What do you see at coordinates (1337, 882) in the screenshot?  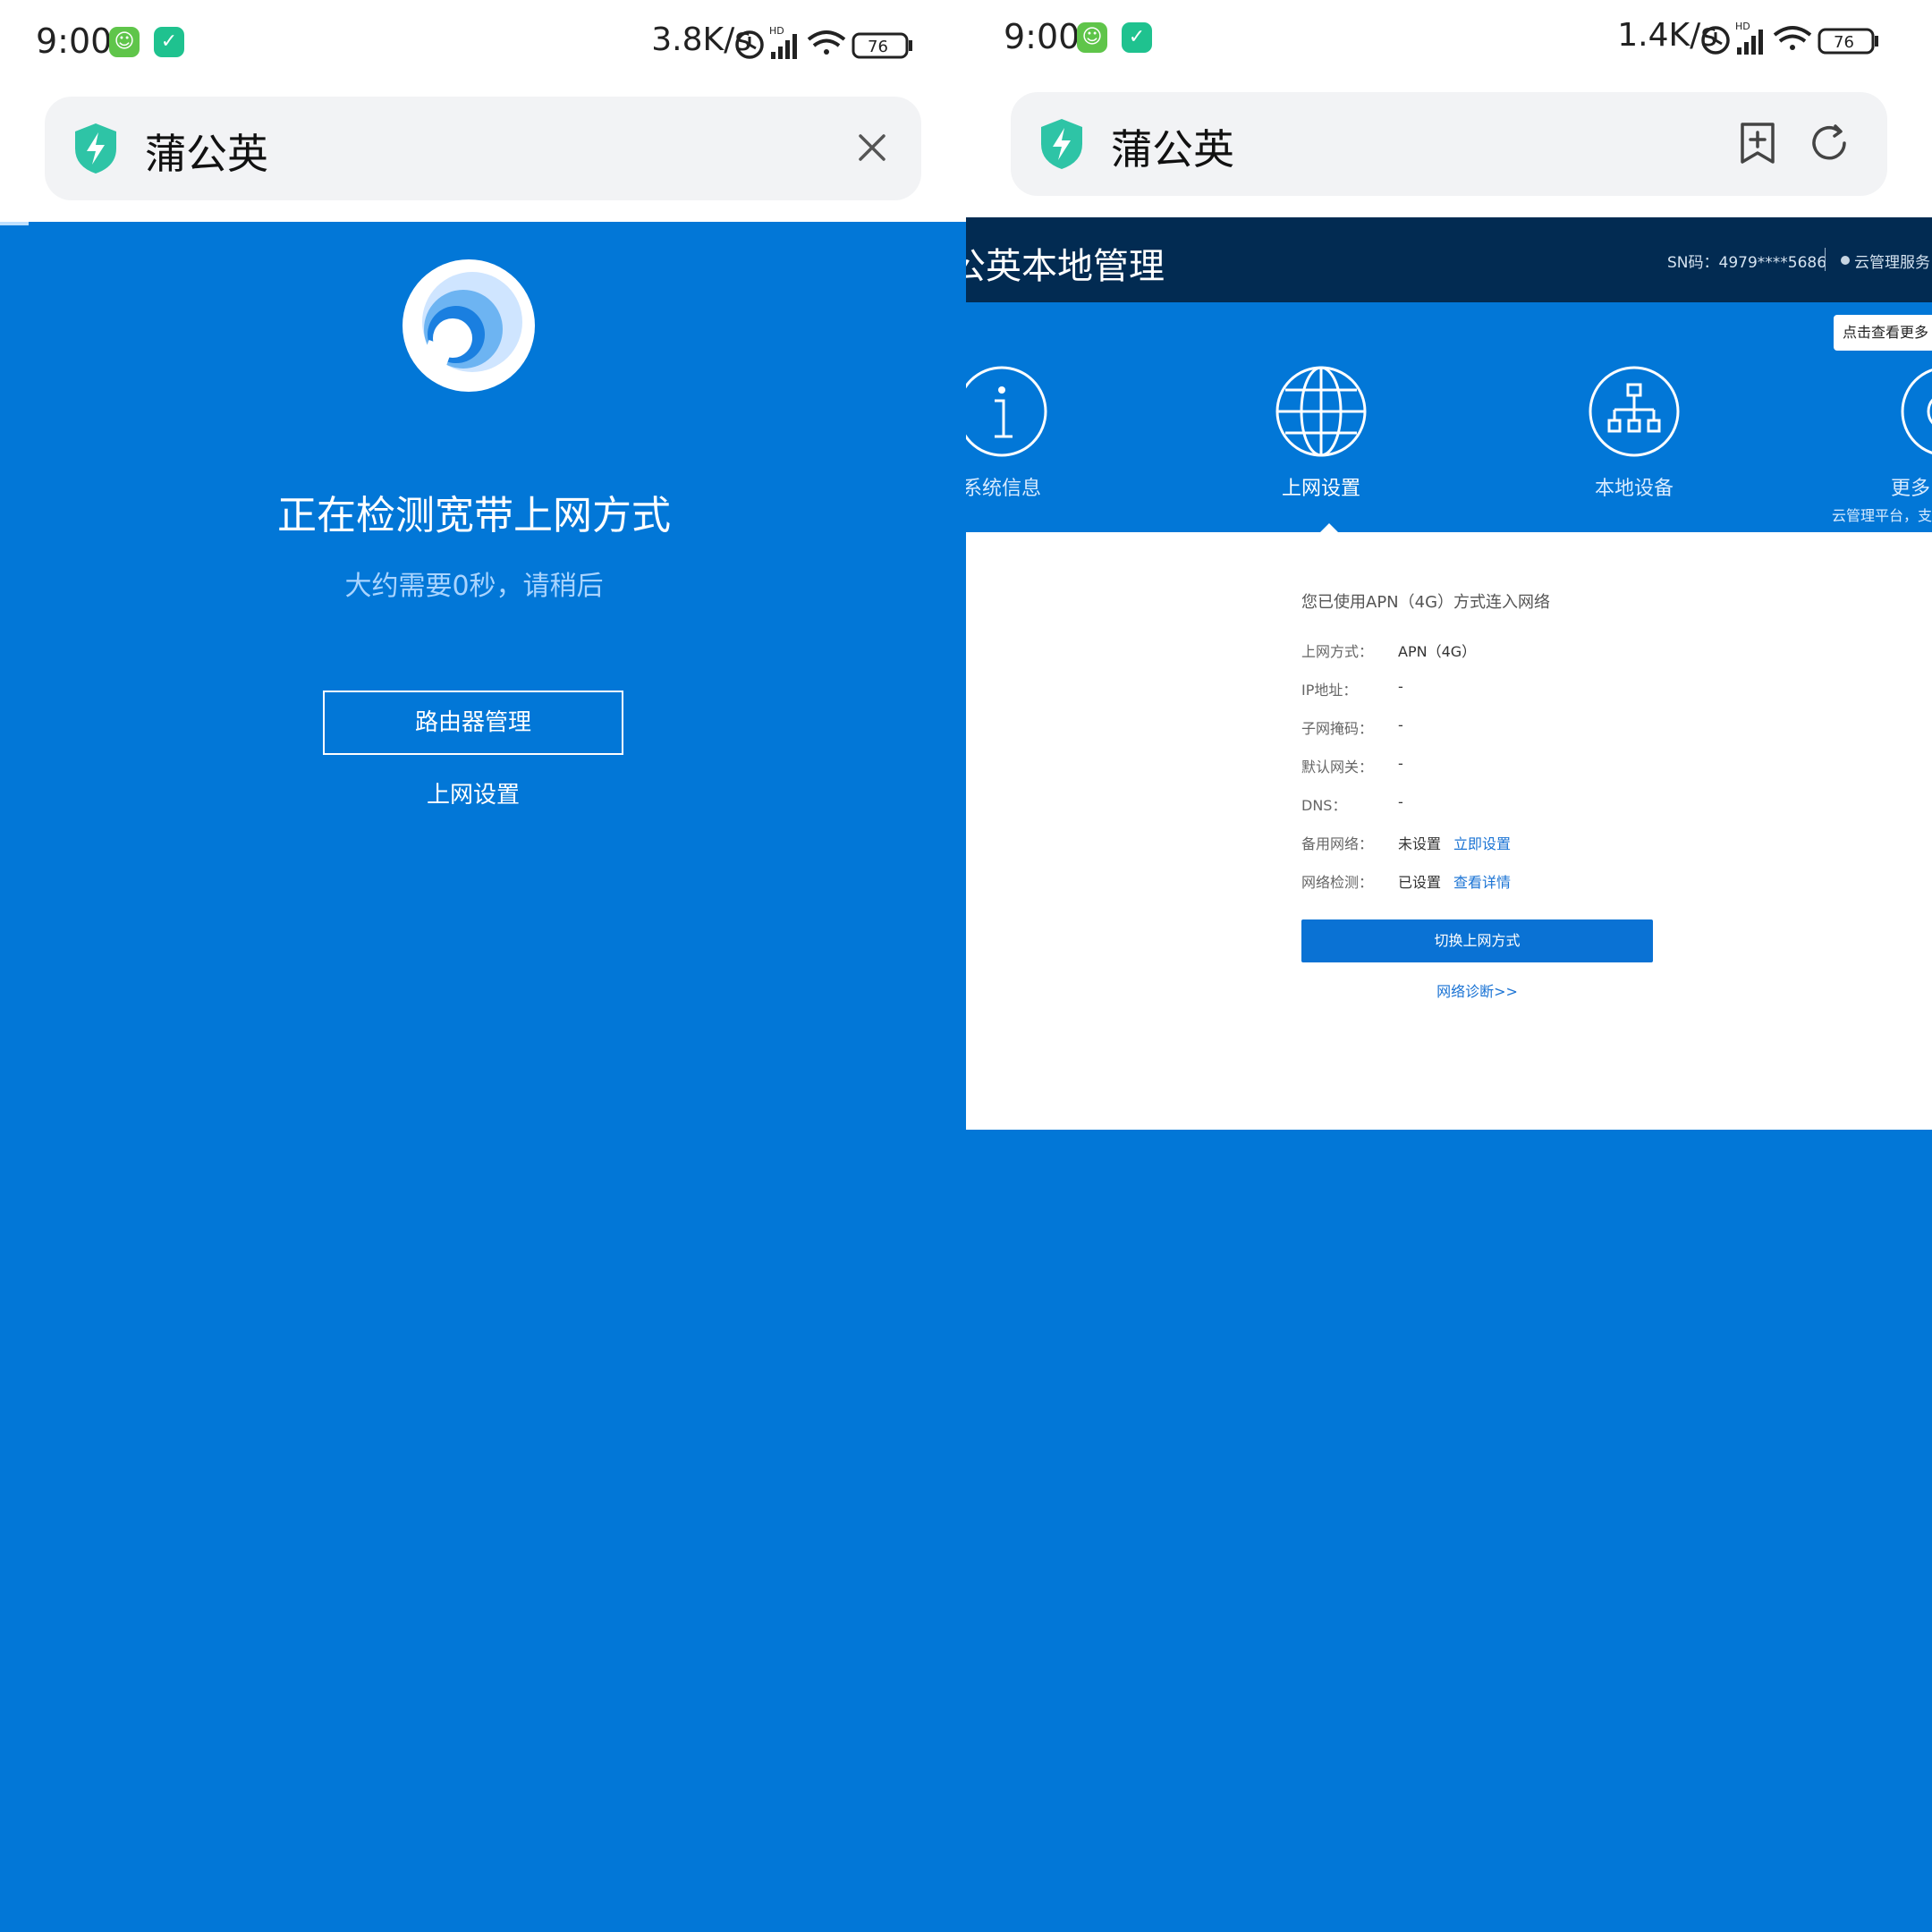 I see `info-label: 网络检测：` at bounding box center [1337, 882].